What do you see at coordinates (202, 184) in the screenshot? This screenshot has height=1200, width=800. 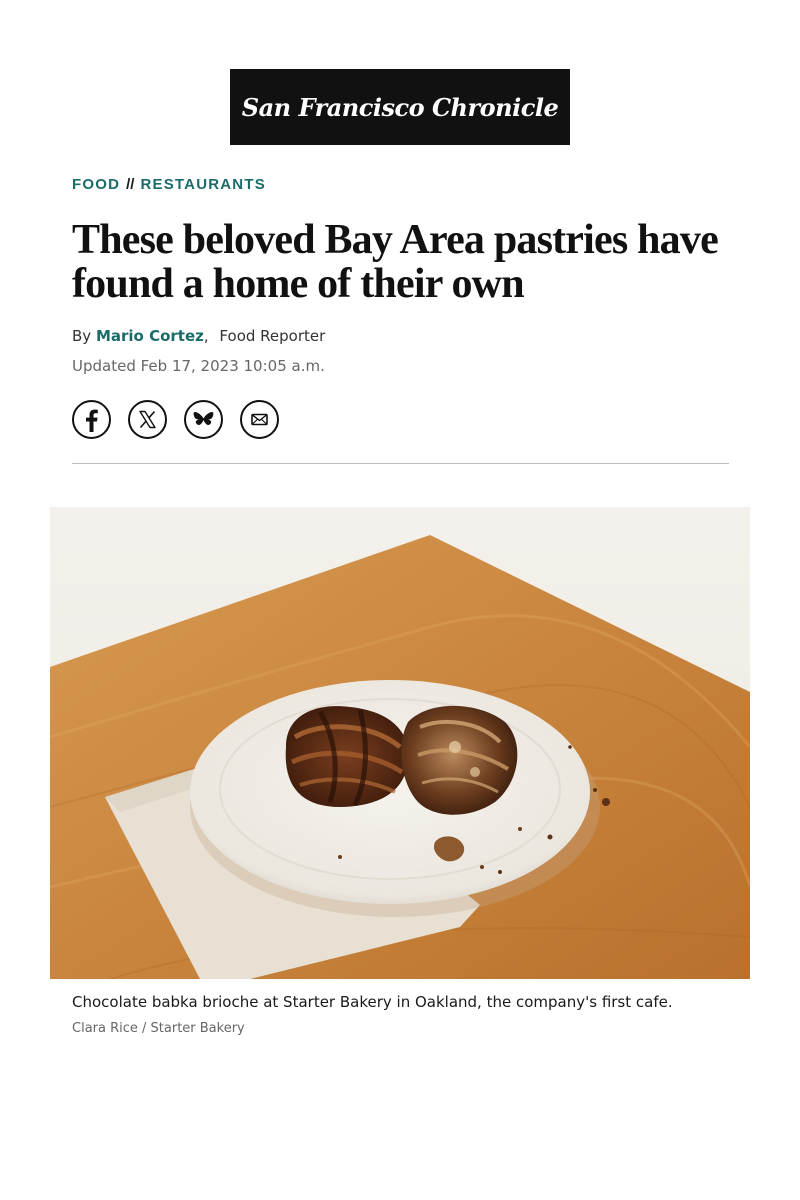 I see `section-link-restaurants: RESTAURANTS` at bounding box center [202, 184].